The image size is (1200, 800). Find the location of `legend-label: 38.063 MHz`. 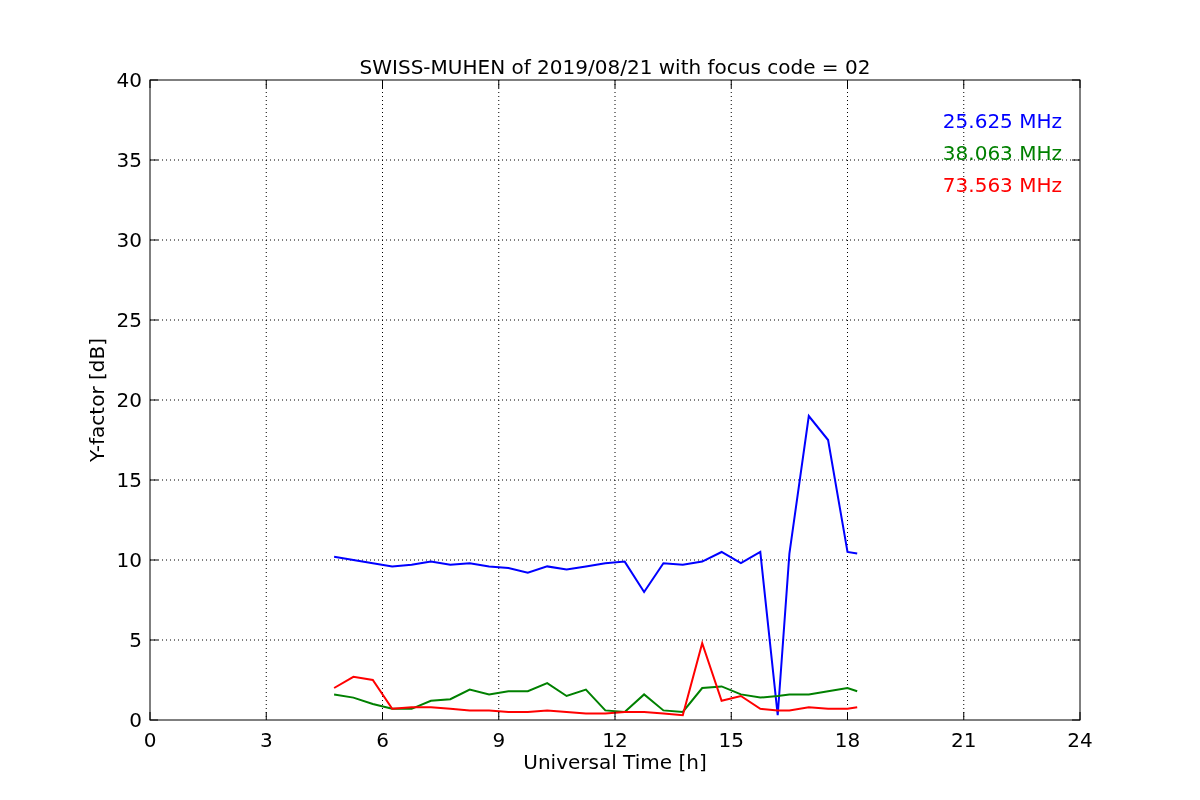

legend-label: 38.063 MHz is located at coordinates (1002, 153).